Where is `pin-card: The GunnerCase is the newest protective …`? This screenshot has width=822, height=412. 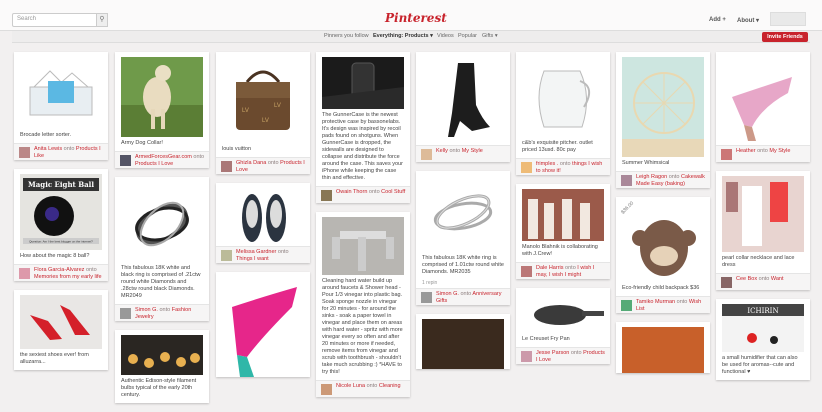 pin-card: The GunnerCase is the newest protective … is located at coordinates (363, 127).